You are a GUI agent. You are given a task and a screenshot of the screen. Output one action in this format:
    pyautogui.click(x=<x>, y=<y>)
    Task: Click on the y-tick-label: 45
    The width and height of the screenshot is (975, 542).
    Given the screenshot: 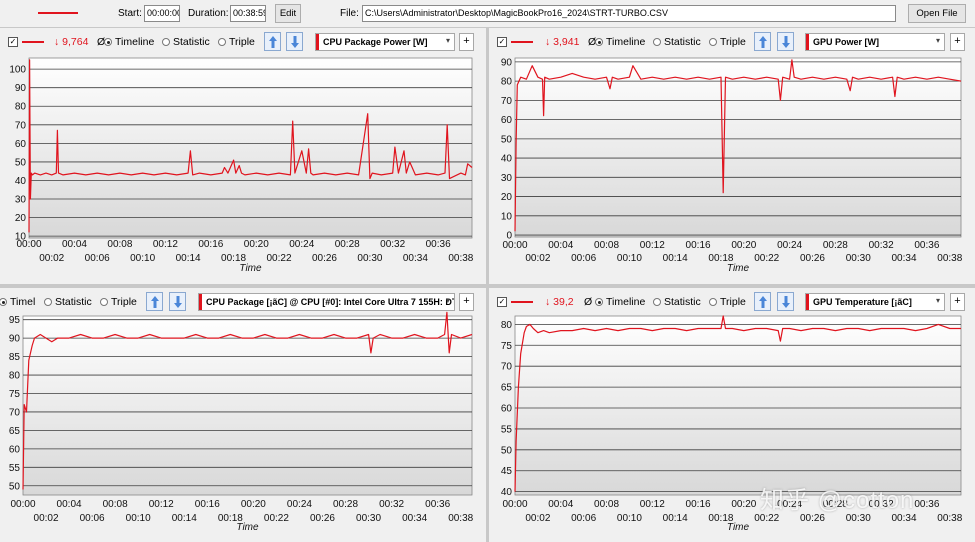 What is the action you would take?
    pyautogui.click(x=507, y=471)
    